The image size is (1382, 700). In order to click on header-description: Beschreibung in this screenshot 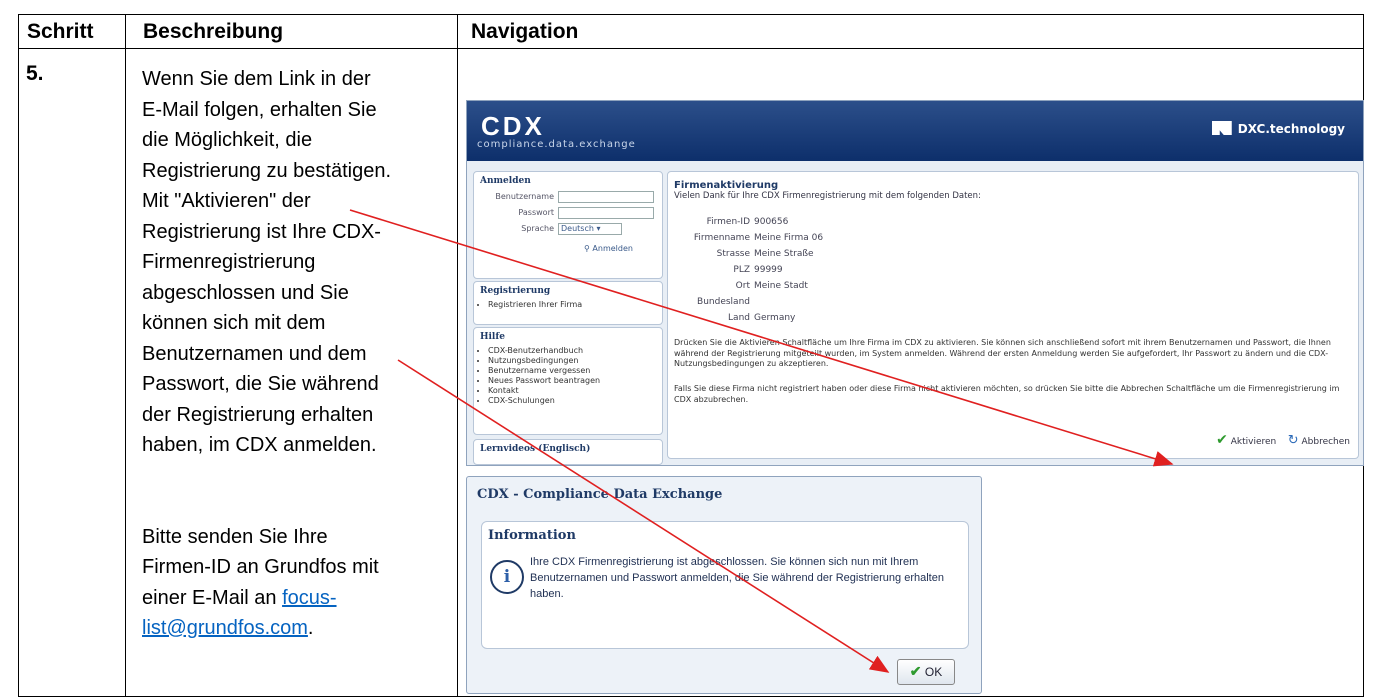, I will do `click(291, 32)`.